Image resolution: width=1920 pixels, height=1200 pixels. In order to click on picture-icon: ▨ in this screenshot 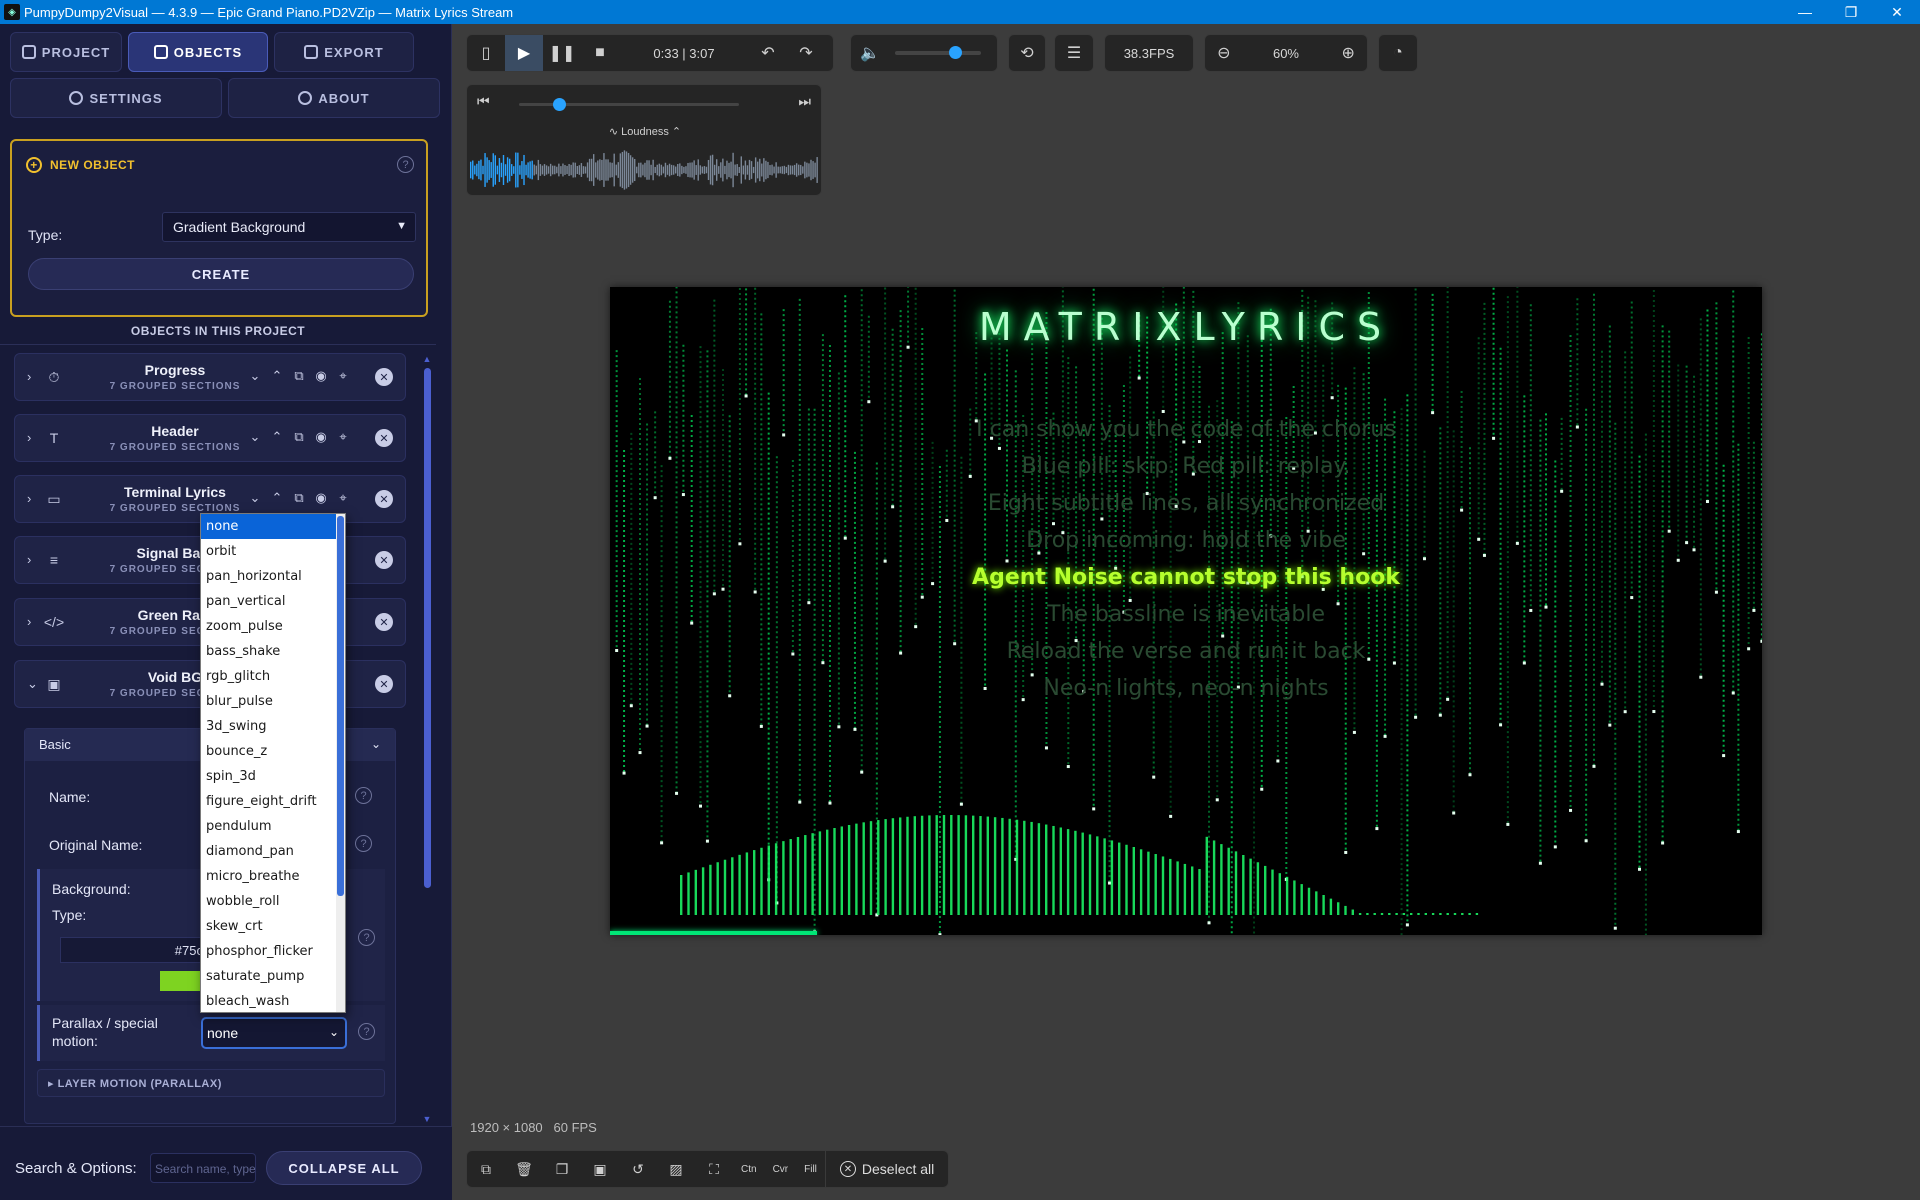, I will do `click(676, 1169)`.